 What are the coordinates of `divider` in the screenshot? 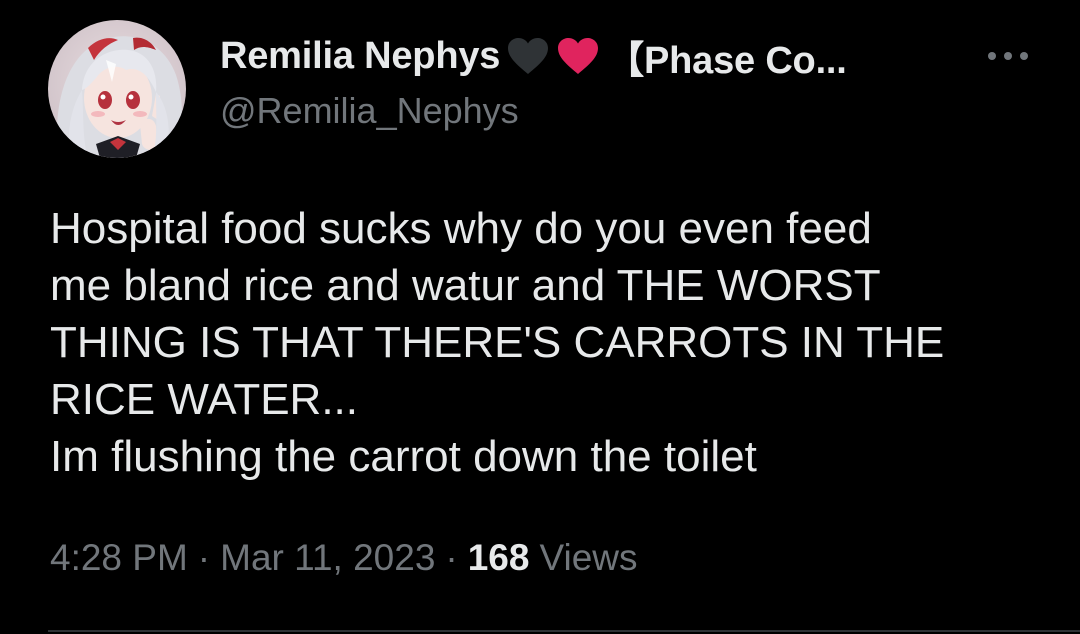 It's located at (564, 631).